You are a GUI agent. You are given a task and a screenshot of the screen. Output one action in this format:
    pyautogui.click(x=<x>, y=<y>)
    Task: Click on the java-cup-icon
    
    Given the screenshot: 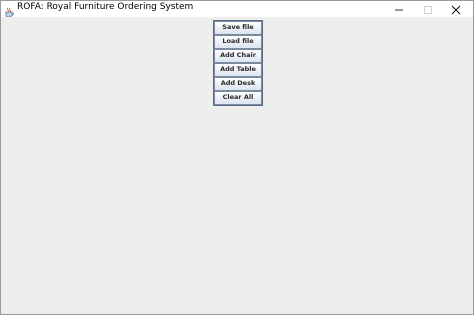 What is the action you would take?
    pyautogui.click(x=9, y=10)
    